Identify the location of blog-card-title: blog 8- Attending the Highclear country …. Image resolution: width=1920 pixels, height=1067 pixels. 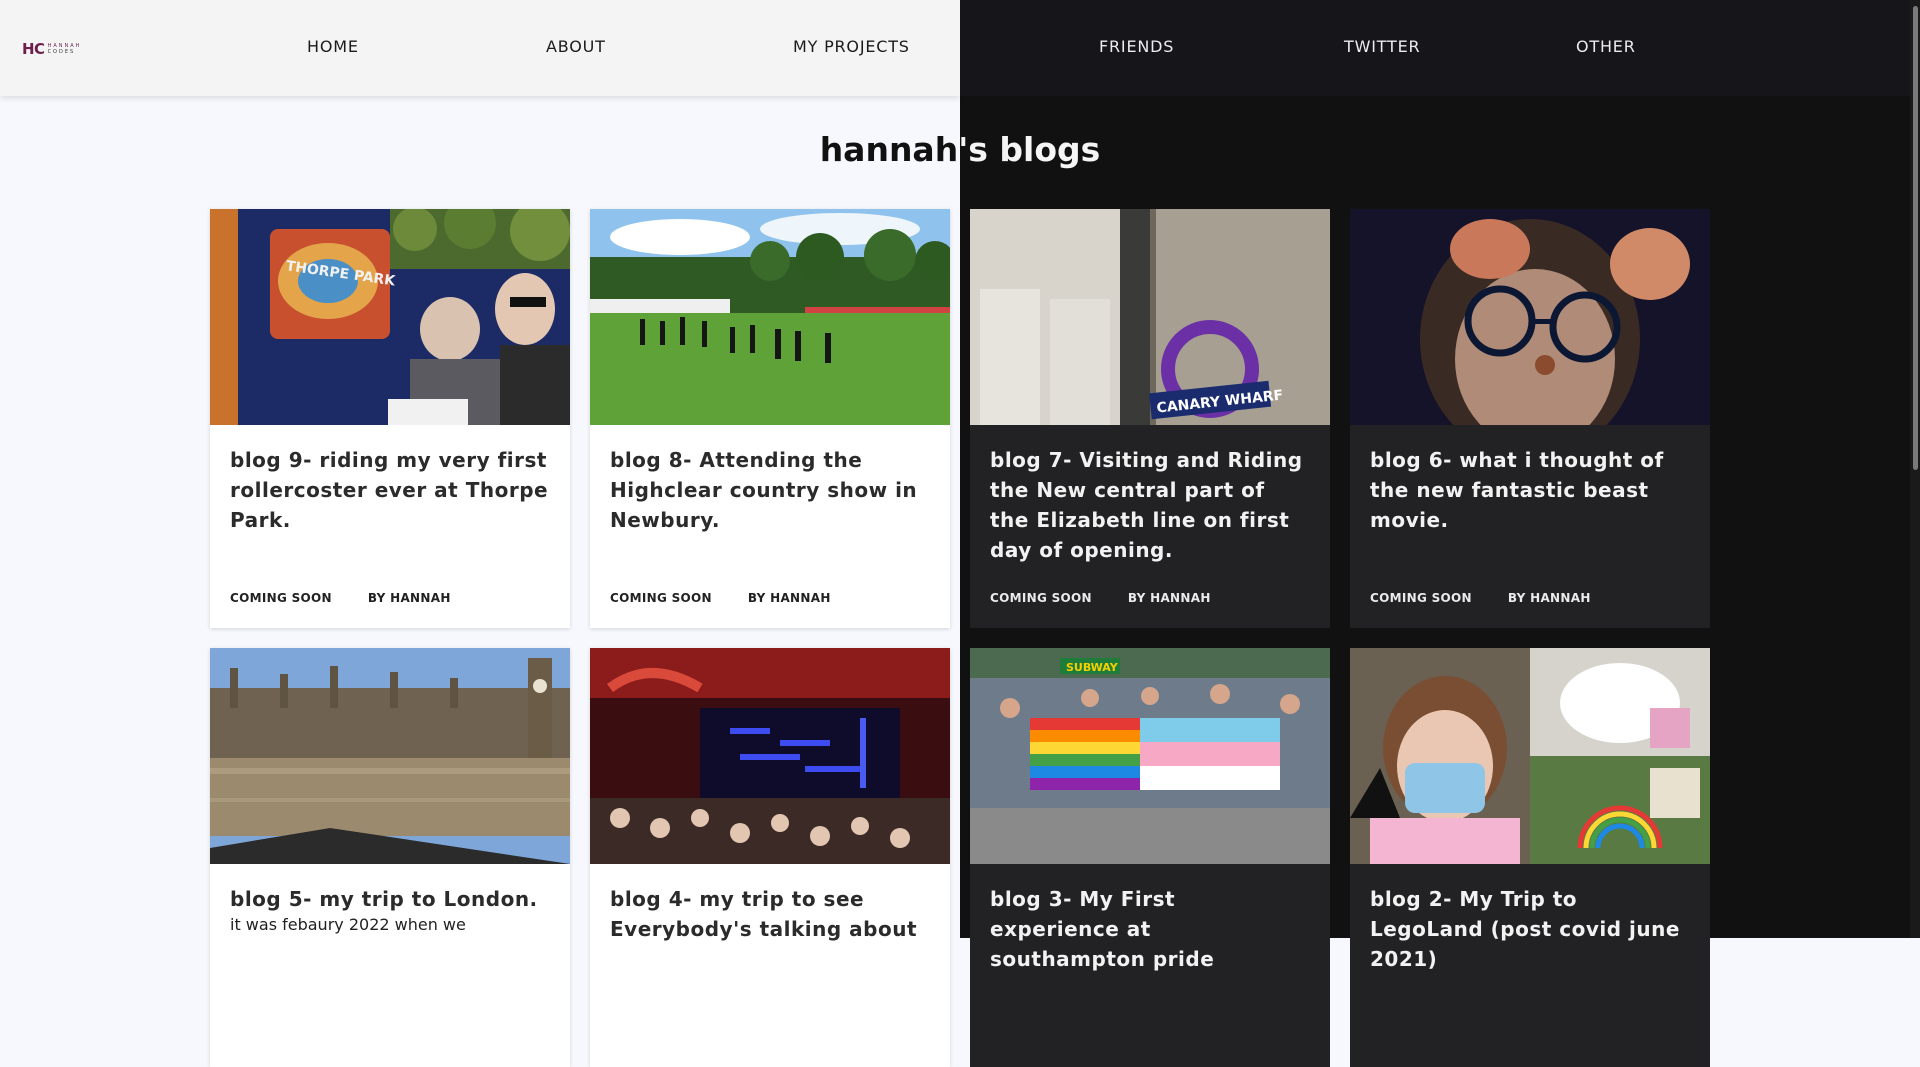
(764, 490).